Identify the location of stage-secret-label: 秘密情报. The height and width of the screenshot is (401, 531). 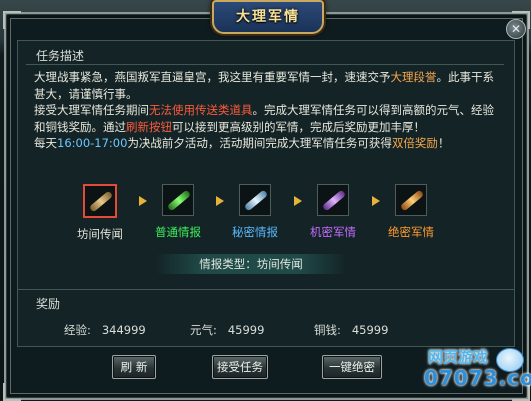
(255, 232).